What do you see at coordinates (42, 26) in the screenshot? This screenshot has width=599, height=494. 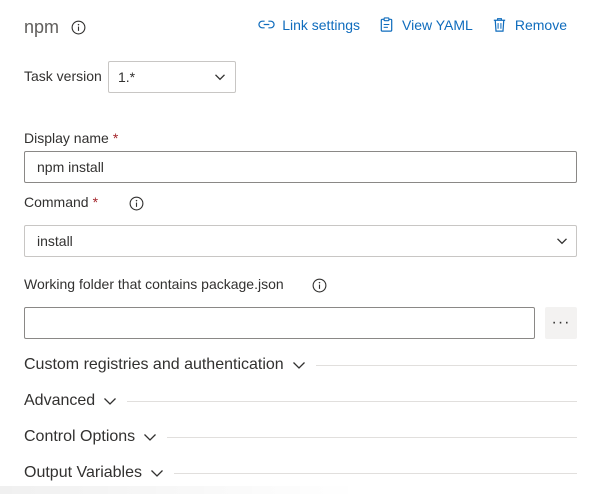 I see `task-title: npm` at bounding box center [42, 26].